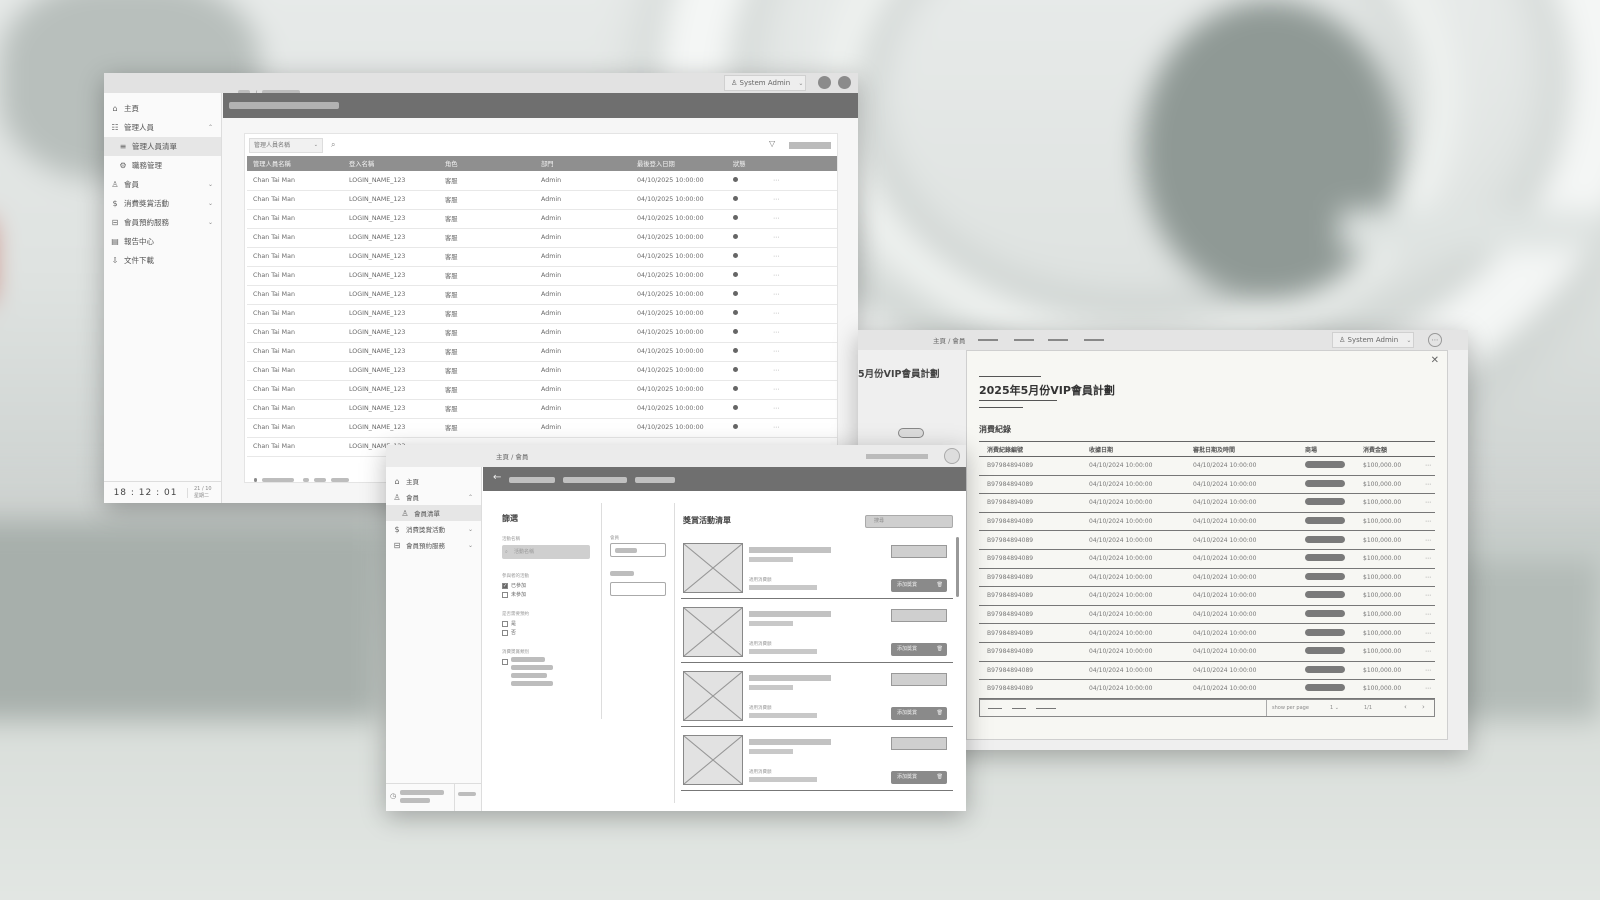 The height and width of the screenshot is (900, 1600). I want to click on sidebar-item: ⇩ 文件下載, so click(162, 260).